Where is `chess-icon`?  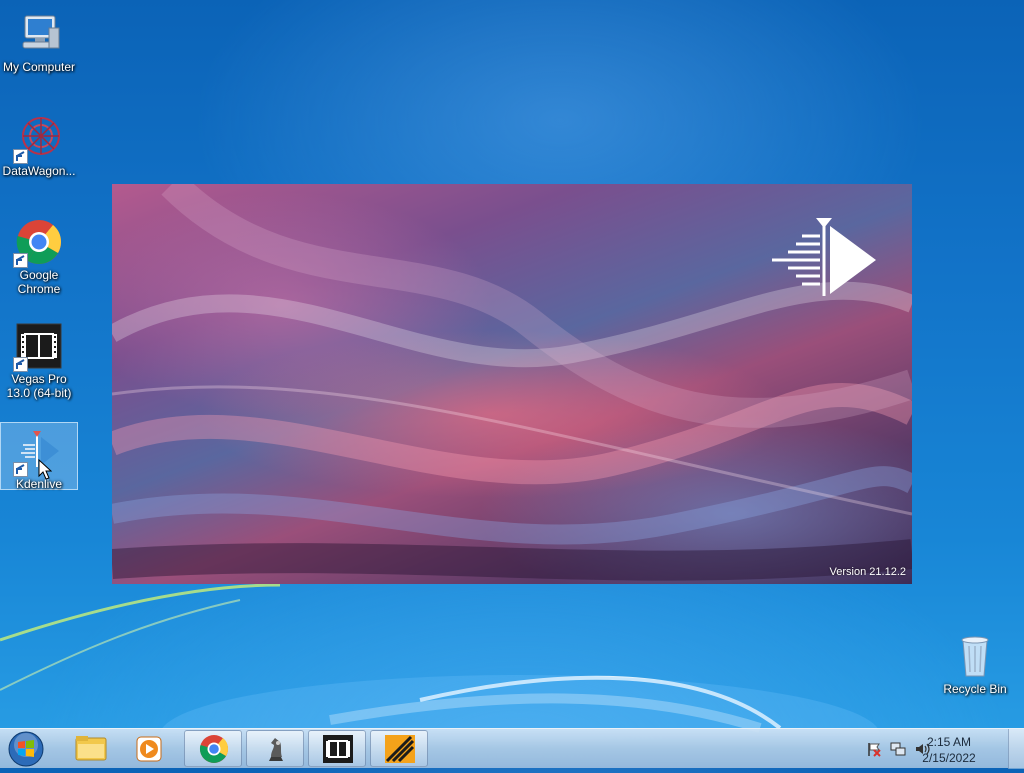
chess-icon is located at coordinates (276, 749).